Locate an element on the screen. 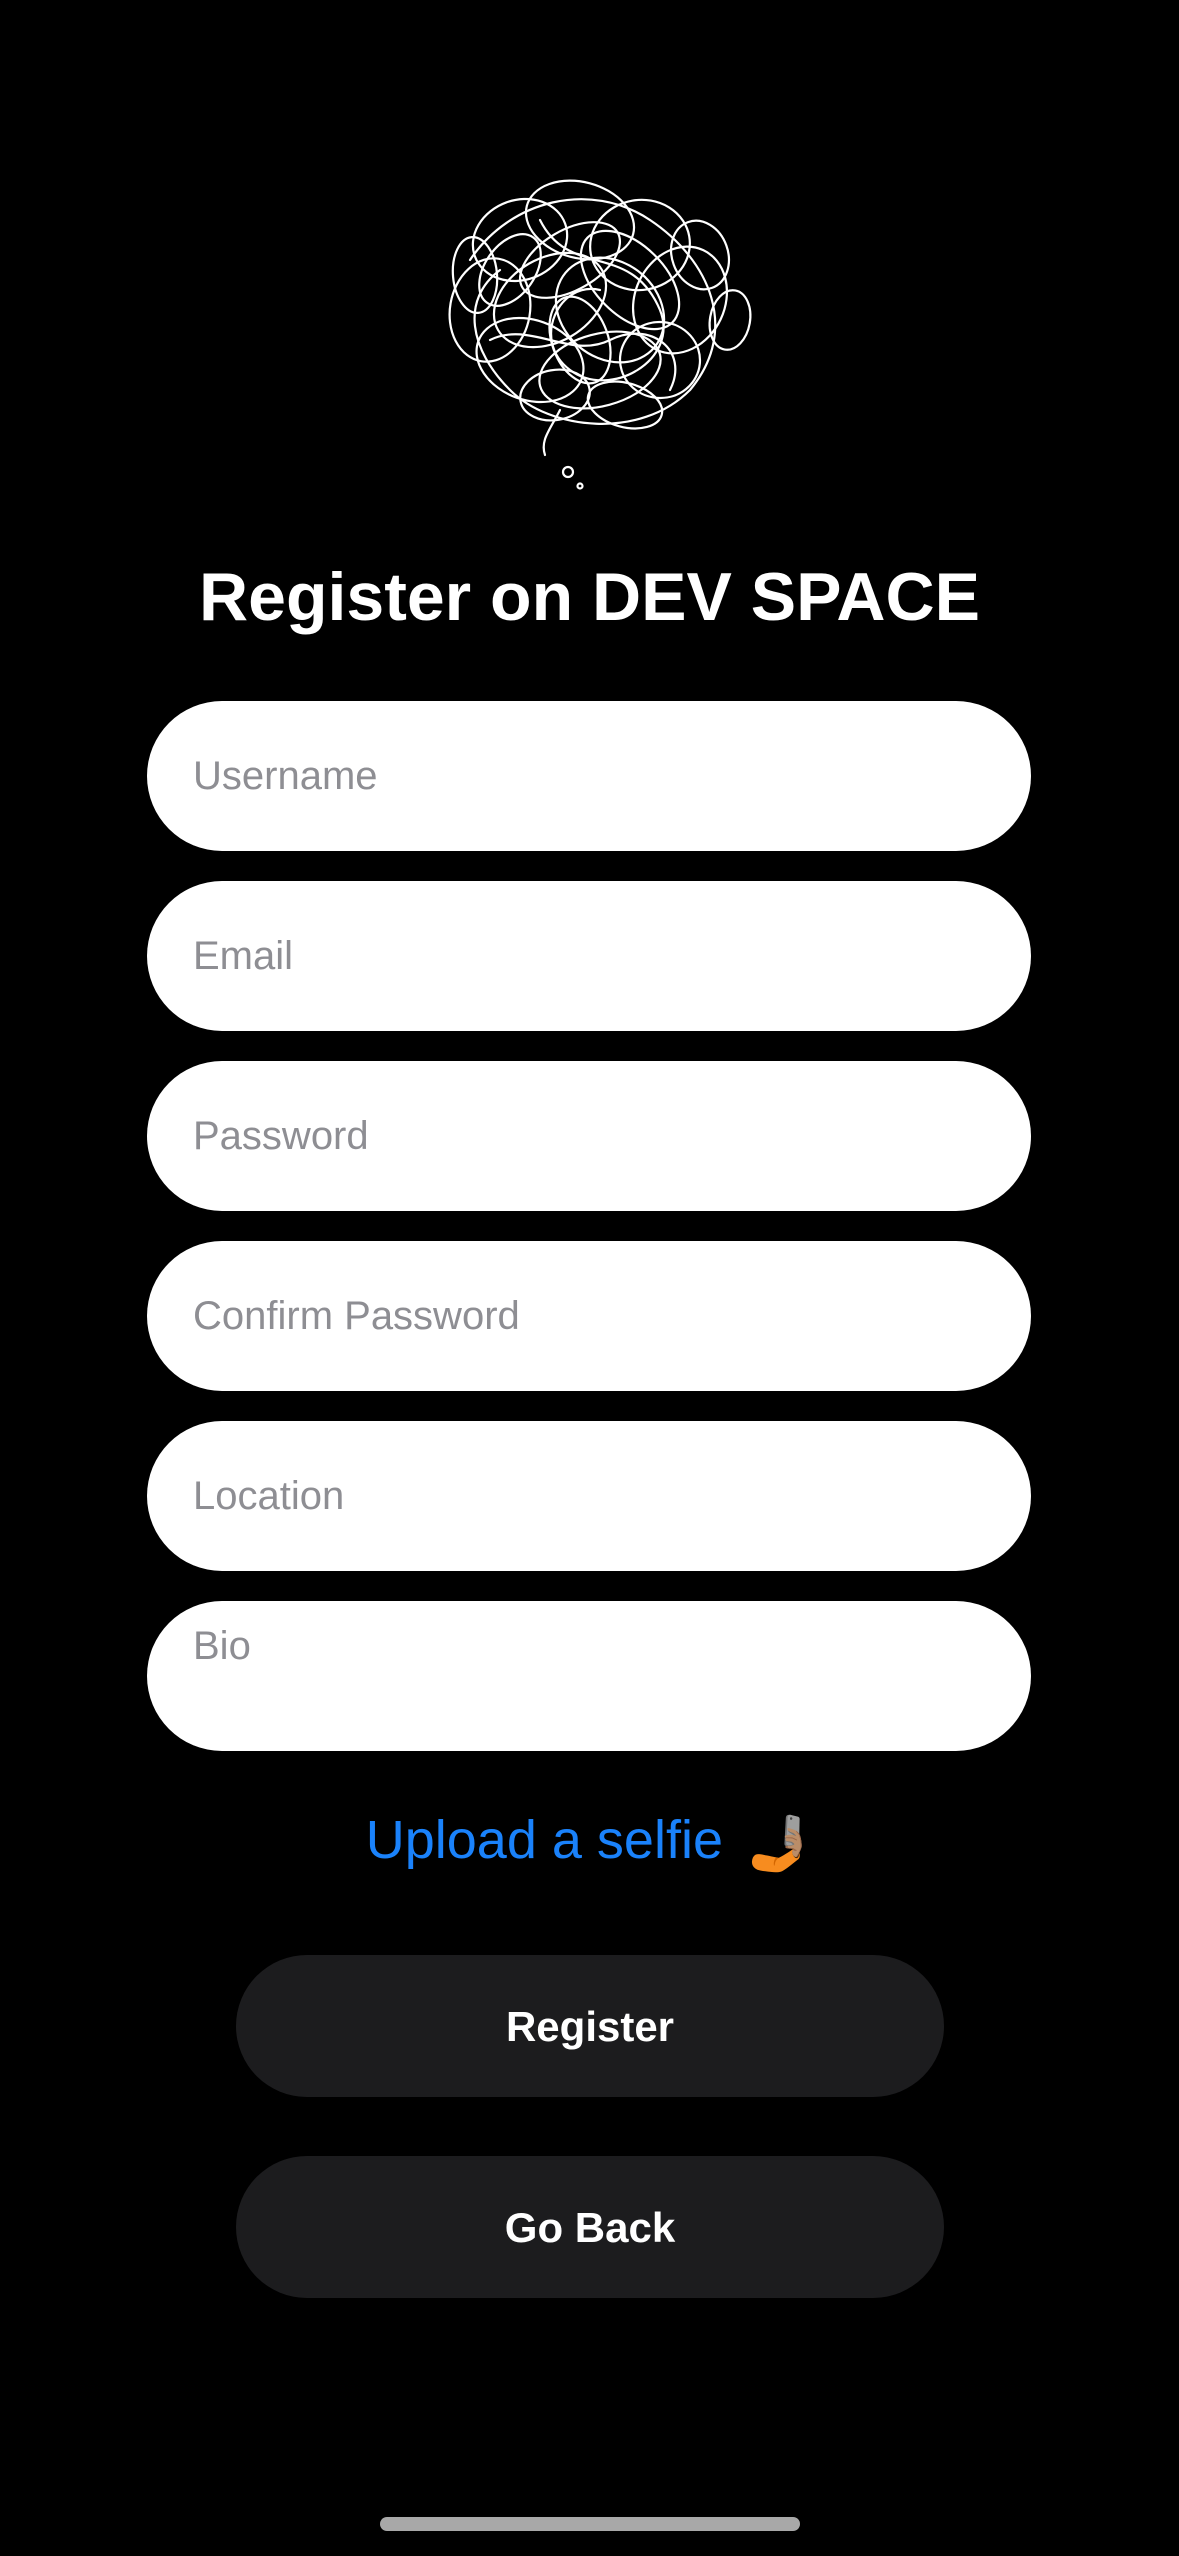  username-input is located at coordinates (589, 776).